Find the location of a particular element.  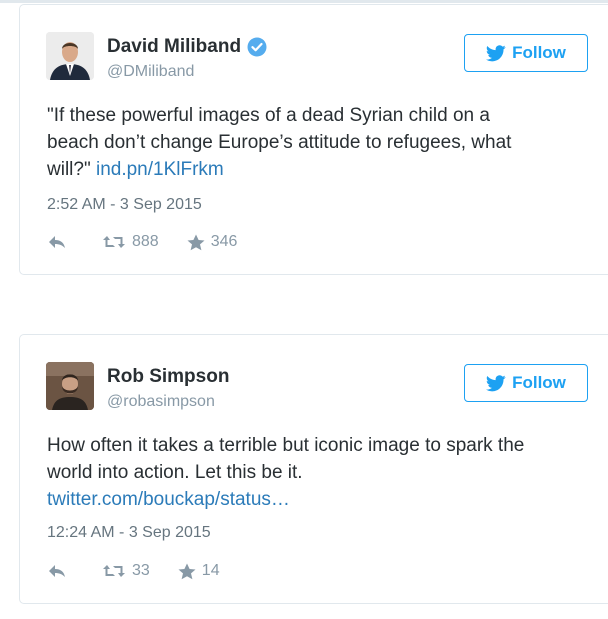

tweet-actions: 888 346 is located at coordinates (142, 242).